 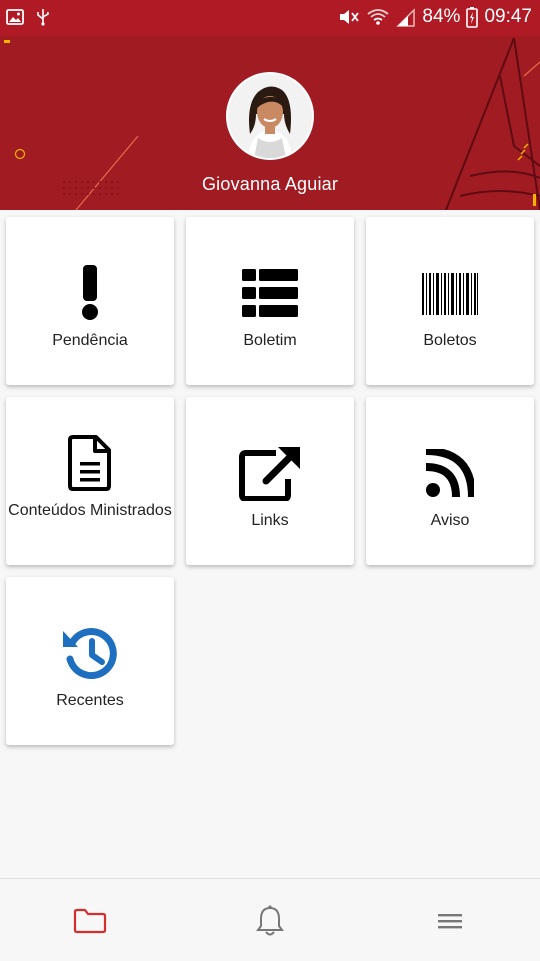 What do you see at coordinates (450, 473) in the screenshot?
I see `rss-icon` at bounding box center [450, 473].